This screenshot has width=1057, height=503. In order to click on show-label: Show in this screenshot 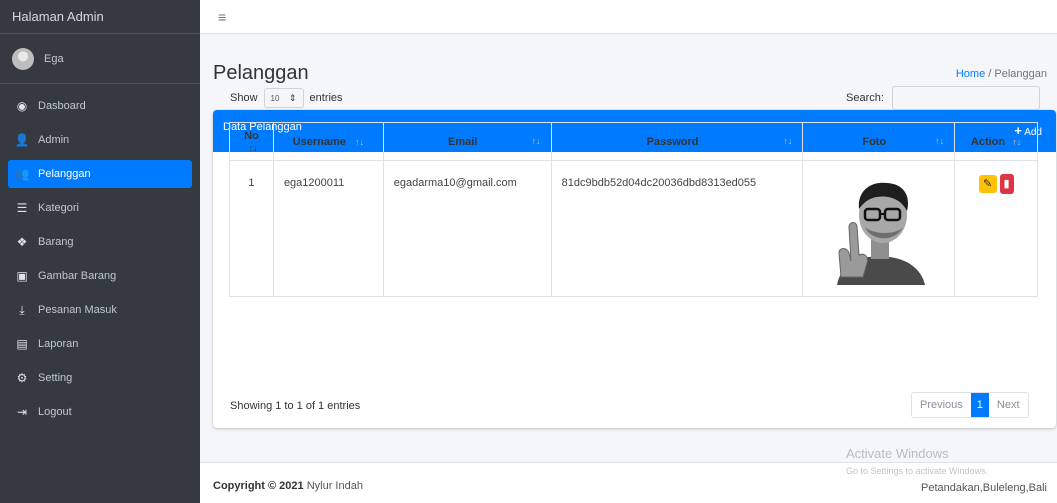, I will do `click(244, 98)`.